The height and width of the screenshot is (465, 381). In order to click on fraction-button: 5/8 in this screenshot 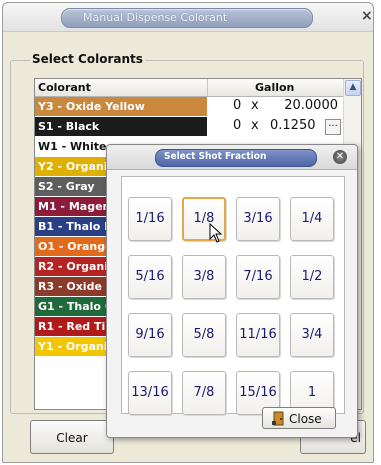, I will do `click(204, 335)`.